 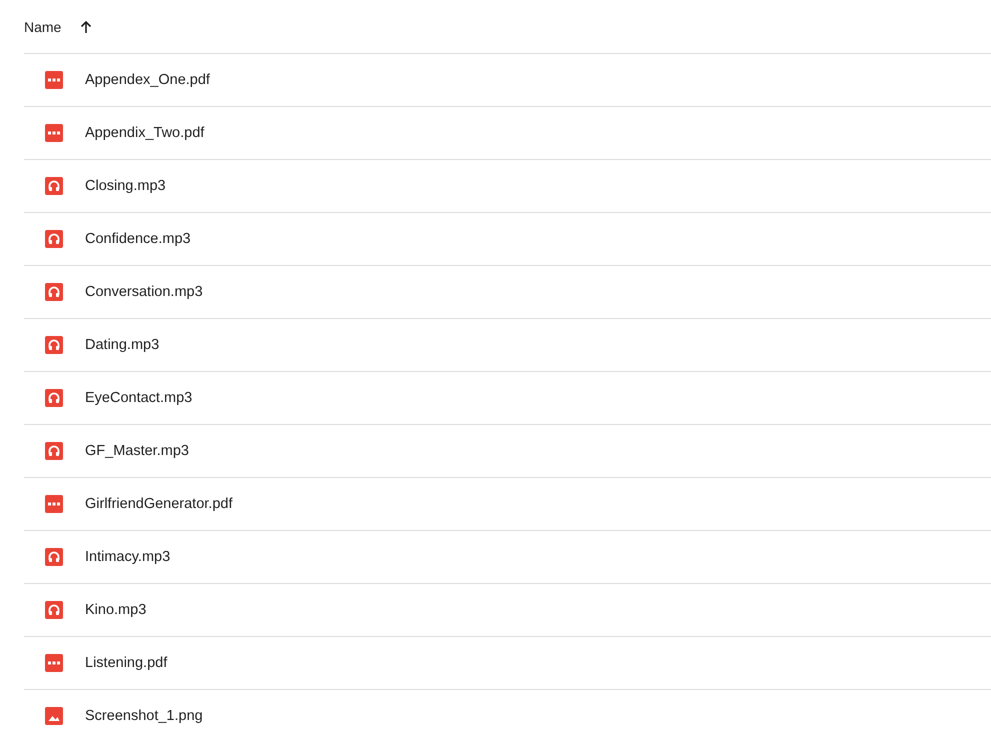 What do you see at coordinates (144, 133) in the screenshot?
I see `file-name: Appendix_Two.pdf` at bounding box center [144, 133].